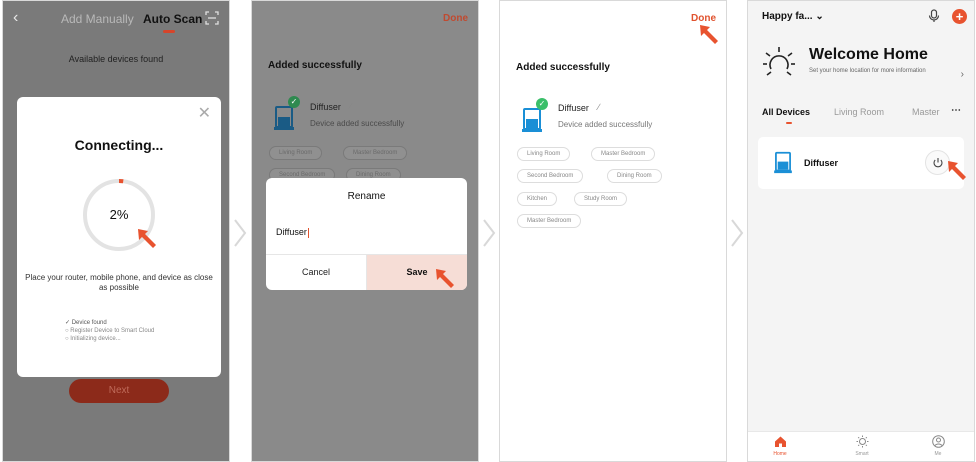 The image size is (976, 462). What do you see at coordinates (779, 61) in the screenshot?
I see `sun-icon` at bounding box center [779, 61].